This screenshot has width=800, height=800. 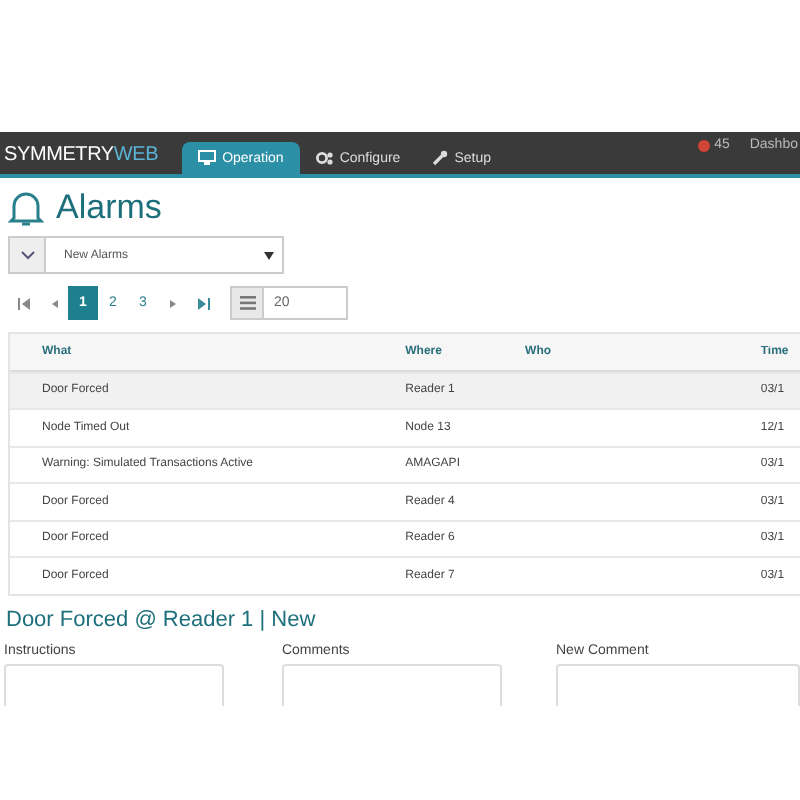 I want to click on caret-icon, so click(x=269, y=255).